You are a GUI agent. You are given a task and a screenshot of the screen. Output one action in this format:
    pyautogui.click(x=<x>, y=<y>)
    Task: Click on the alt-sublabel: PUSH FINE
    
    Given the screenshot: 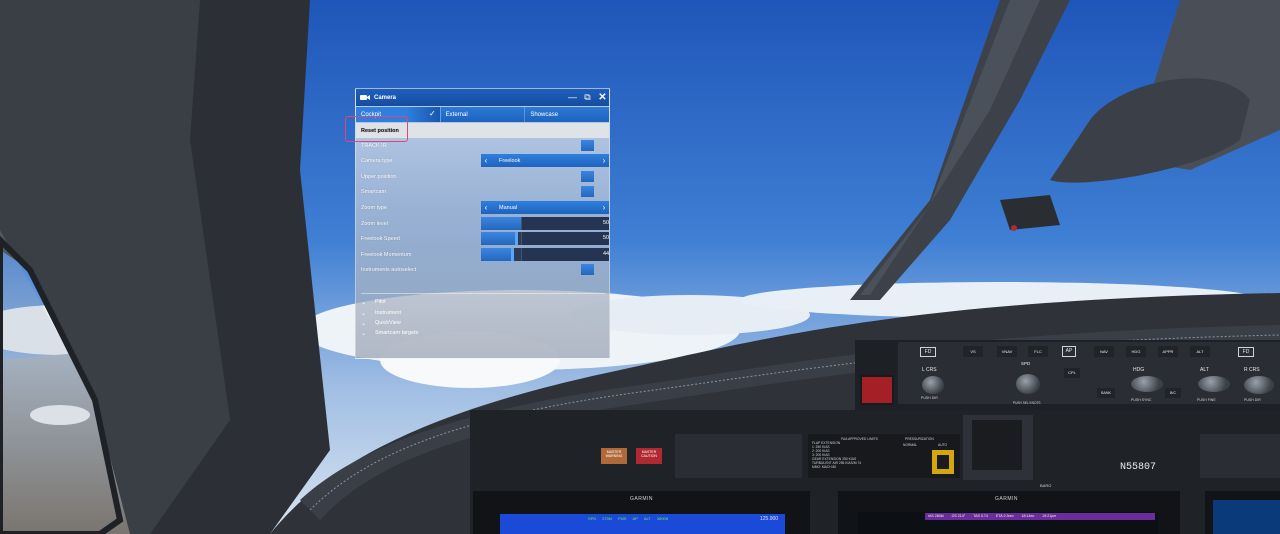 What is the action you would take?
    pyautogui.click(x=1206, y=400)
    